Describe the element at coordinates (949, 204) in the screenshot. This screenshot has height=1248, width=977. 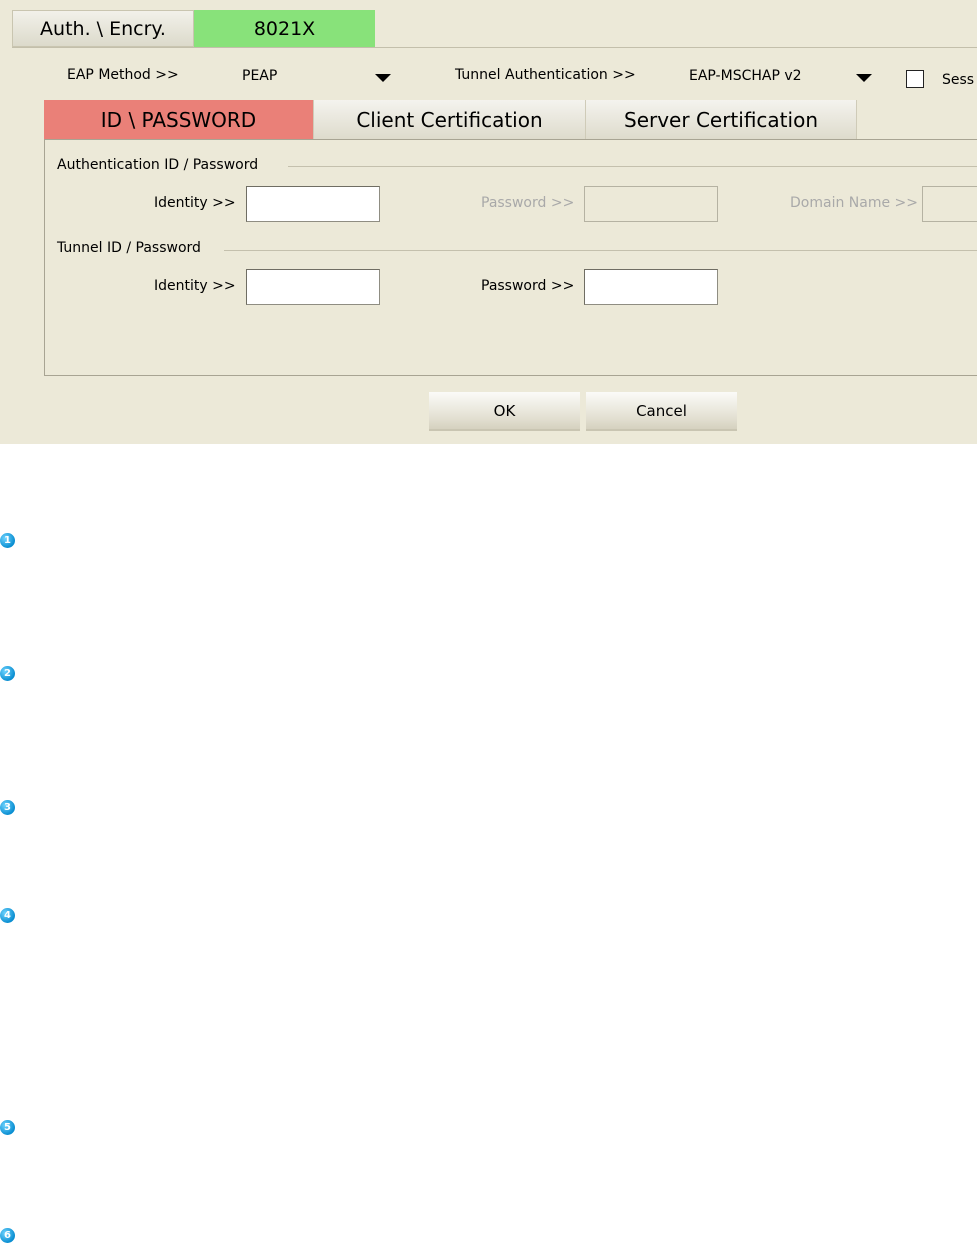
I see `domain-name-input` at that location.